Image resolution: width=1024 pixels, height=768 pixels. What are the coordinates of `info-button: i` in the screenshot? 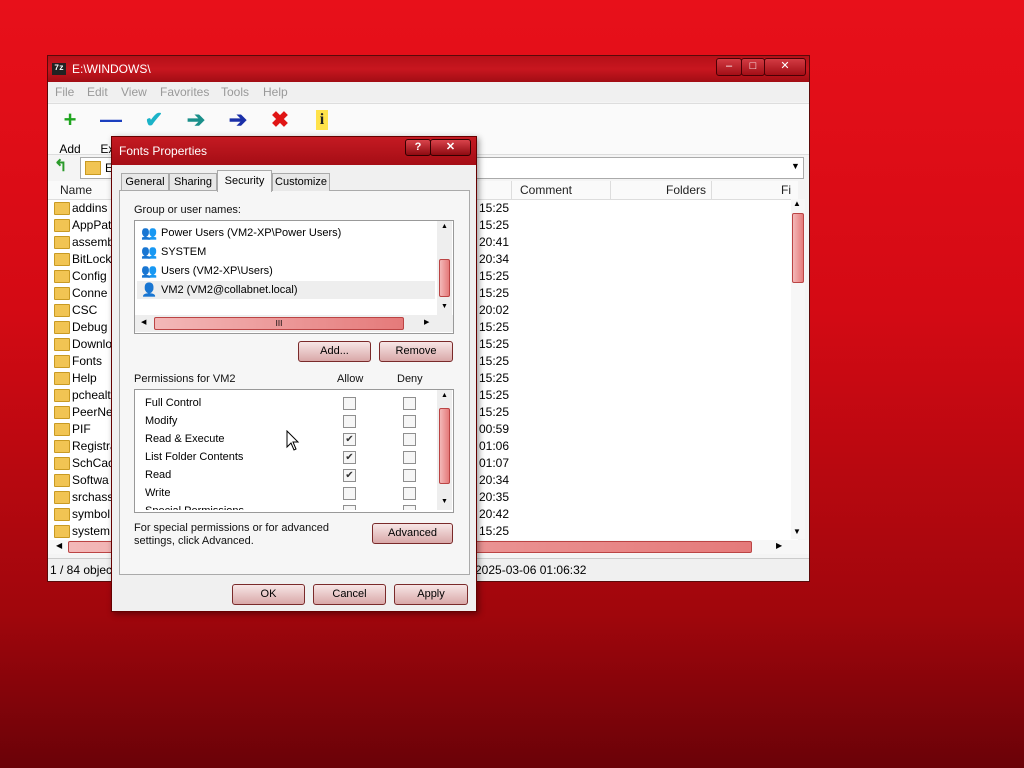 It's located at (322, 119).